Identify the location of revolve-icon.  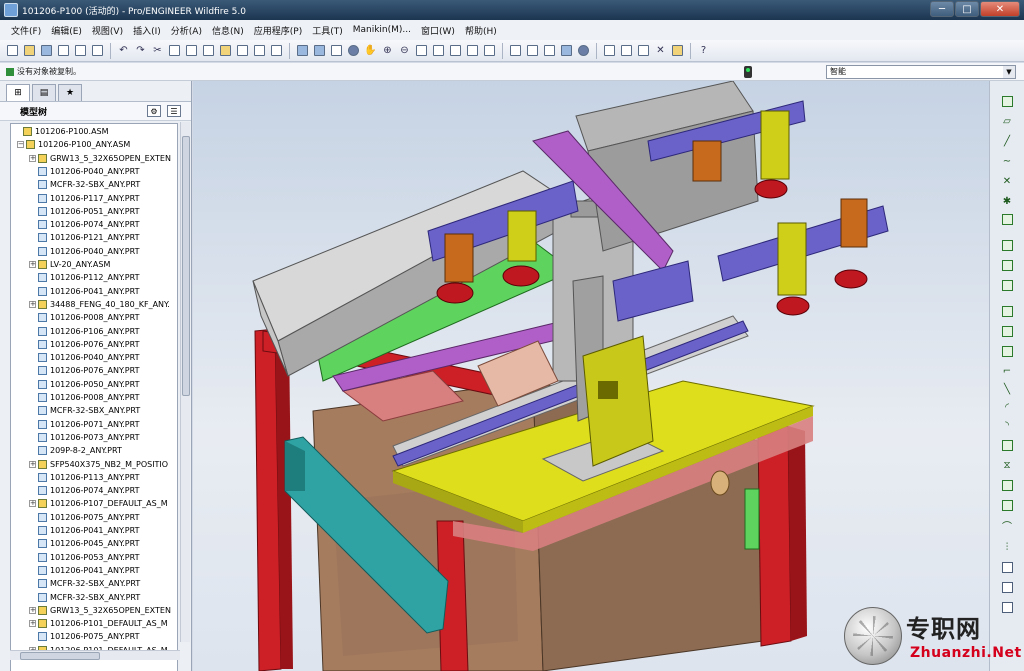
(1007, 351).